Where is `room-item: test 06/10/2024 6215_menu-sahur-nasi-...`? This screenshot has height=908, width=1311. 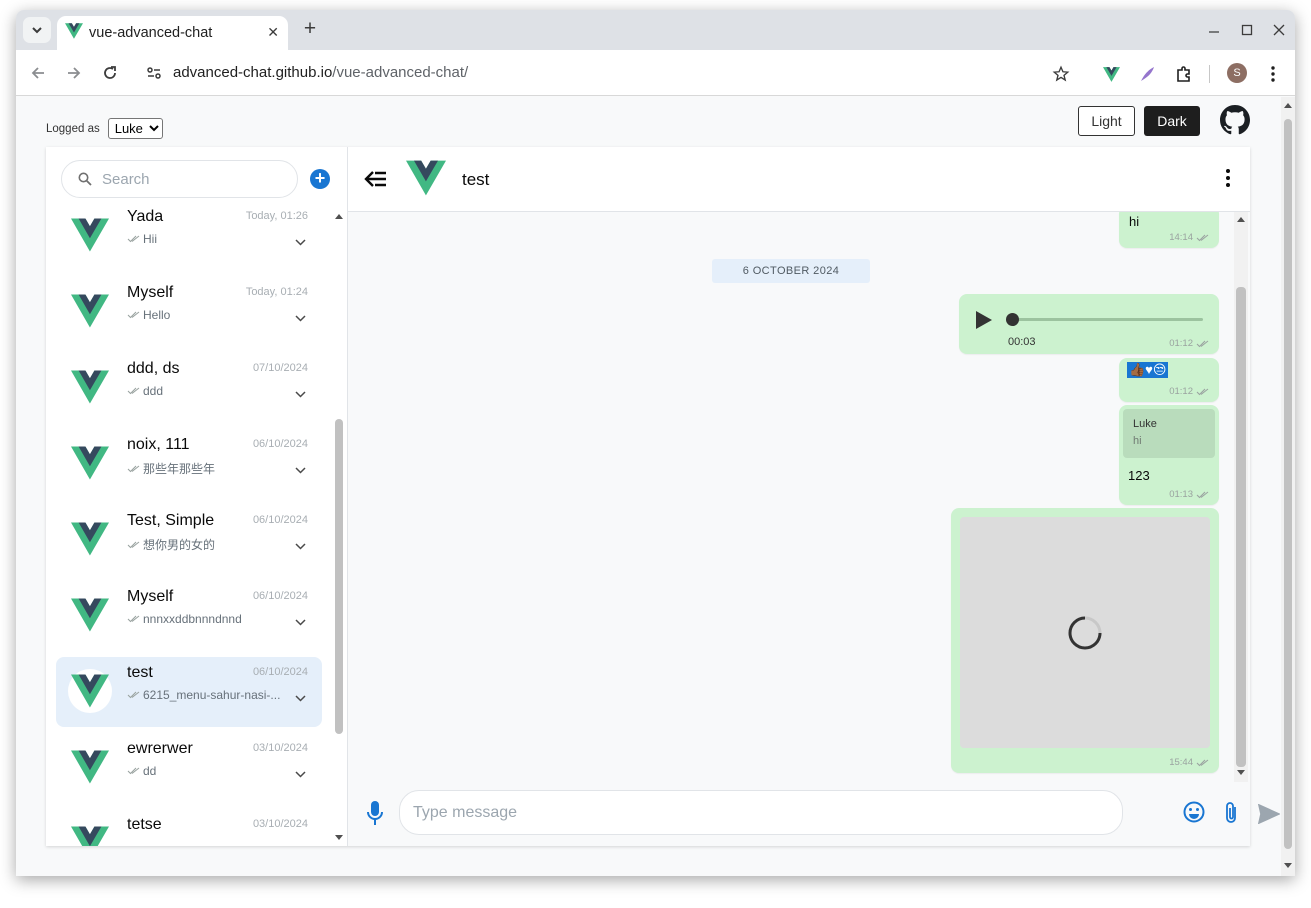
room-item: test 06/10/2024 6215_menu-sahur-nasi-... is located at coordinates (189, 692).